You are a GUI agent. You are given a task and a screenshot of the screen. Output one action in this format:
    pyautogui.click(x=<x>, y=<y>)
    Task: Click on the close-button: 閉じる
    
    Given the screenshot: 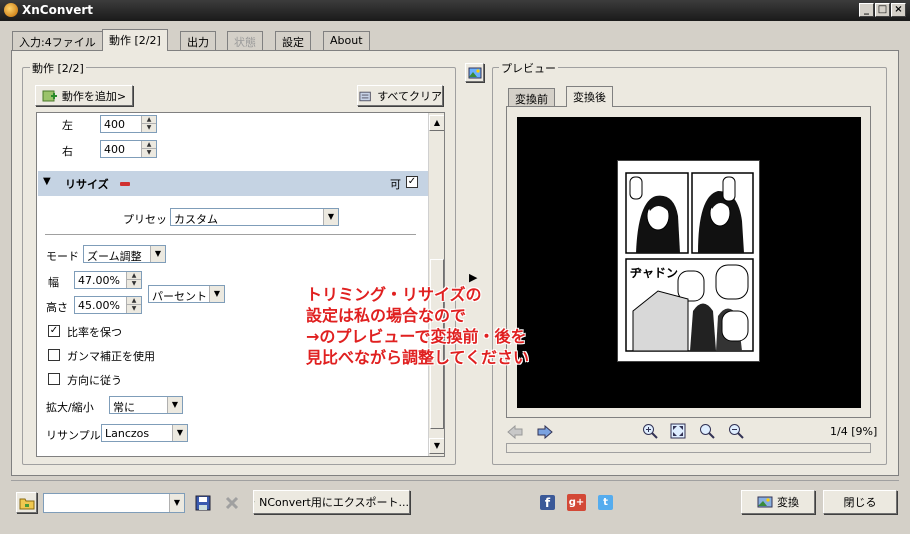 What is the action you would take?
    pyautogui.click(x=860, y=502)
    